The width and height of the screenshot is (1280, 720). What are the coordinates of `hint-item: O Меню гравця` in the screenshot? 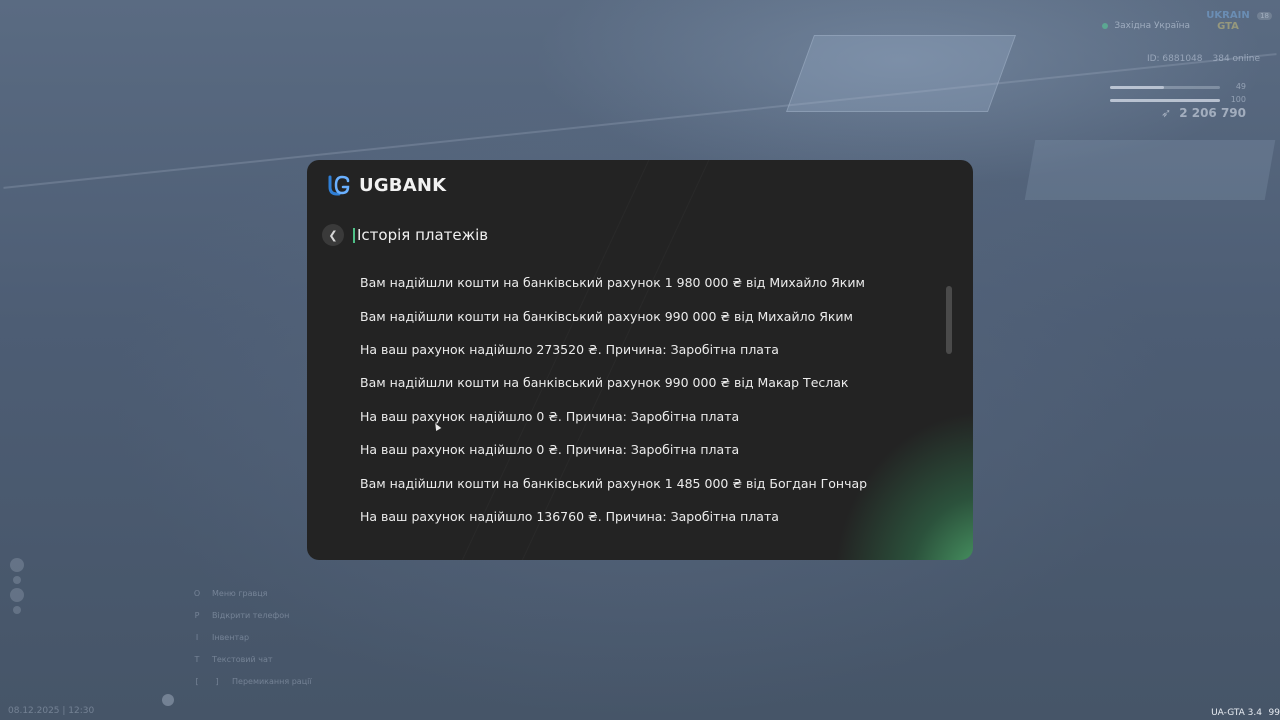 It's located at (252, 600).